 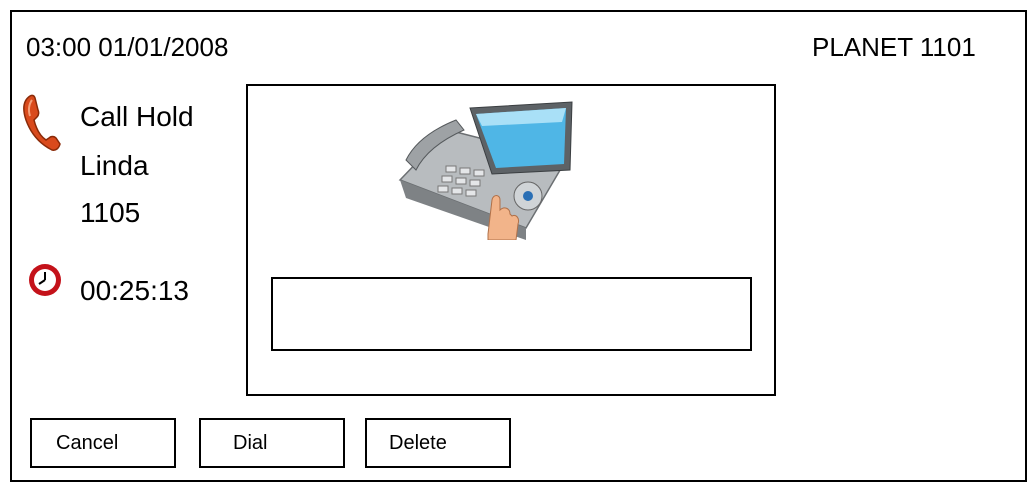 What do you see at coordinates (438, 443) in the screenshot?
I see `delete-button: Delete` at bounding box center [438, 443].